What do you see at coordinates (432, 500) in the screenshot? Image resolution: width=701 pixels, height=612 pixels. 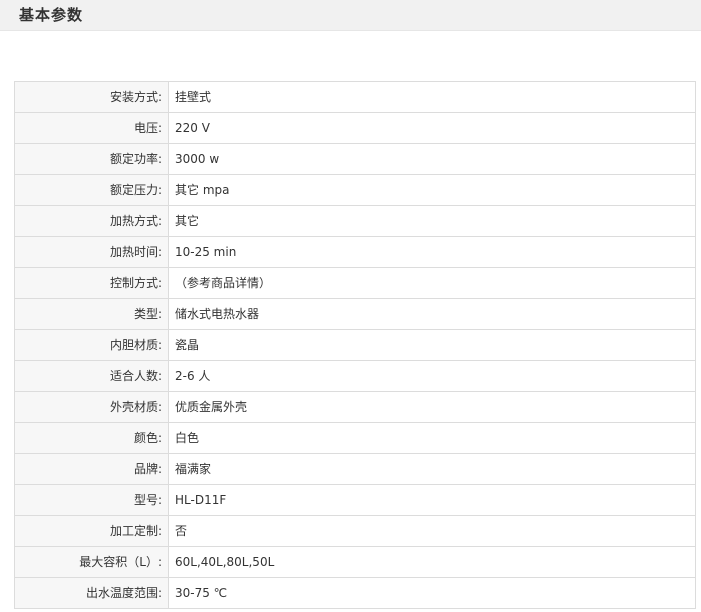 I see `param-value: HL-D11F` at bounding box center [432, 500].